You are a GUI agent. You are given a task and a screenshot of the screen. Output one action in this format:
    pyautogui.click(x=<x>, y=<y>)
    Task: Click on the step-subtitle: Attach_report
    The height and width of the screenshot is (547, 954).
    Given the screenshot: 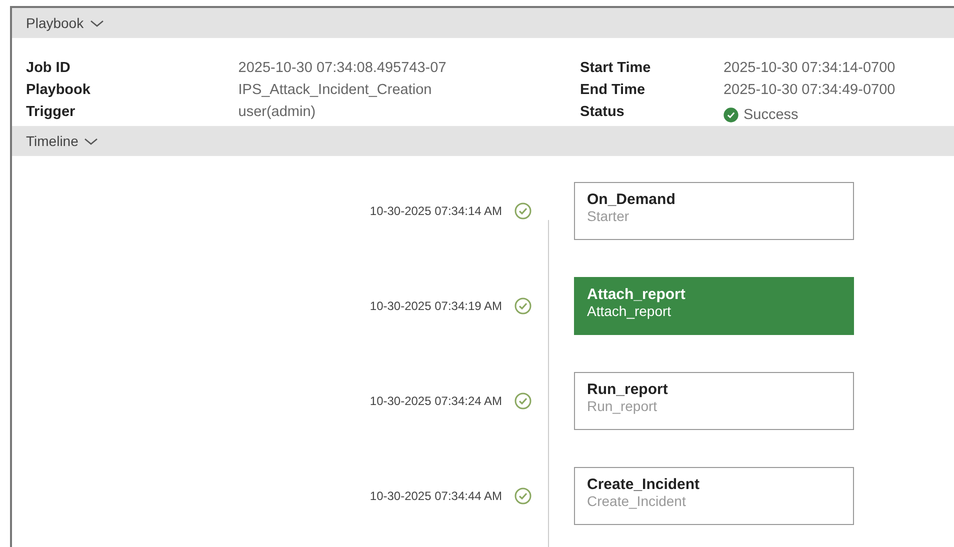 What is the action you would take?
    pyautogui.click(x=629, y=311)
    